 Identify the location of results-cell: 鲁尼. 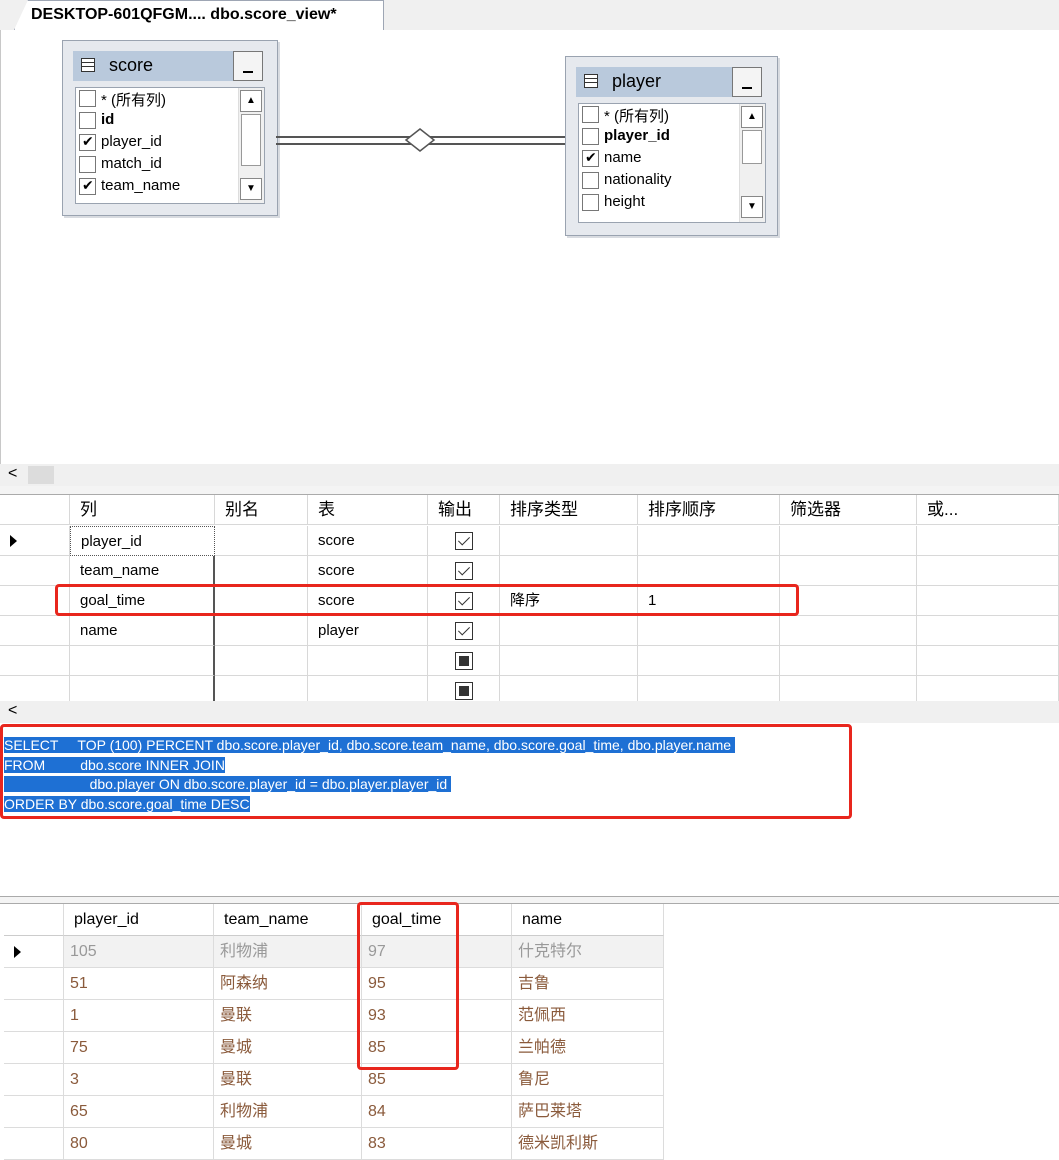
(588, 1080).